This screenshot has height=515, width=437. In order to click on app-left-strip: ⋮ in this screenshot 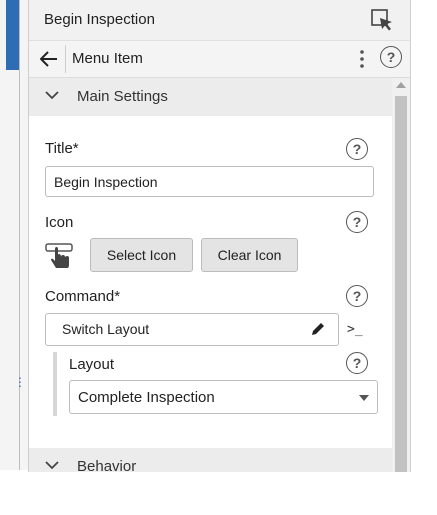, I will do `click(14, 235)`.